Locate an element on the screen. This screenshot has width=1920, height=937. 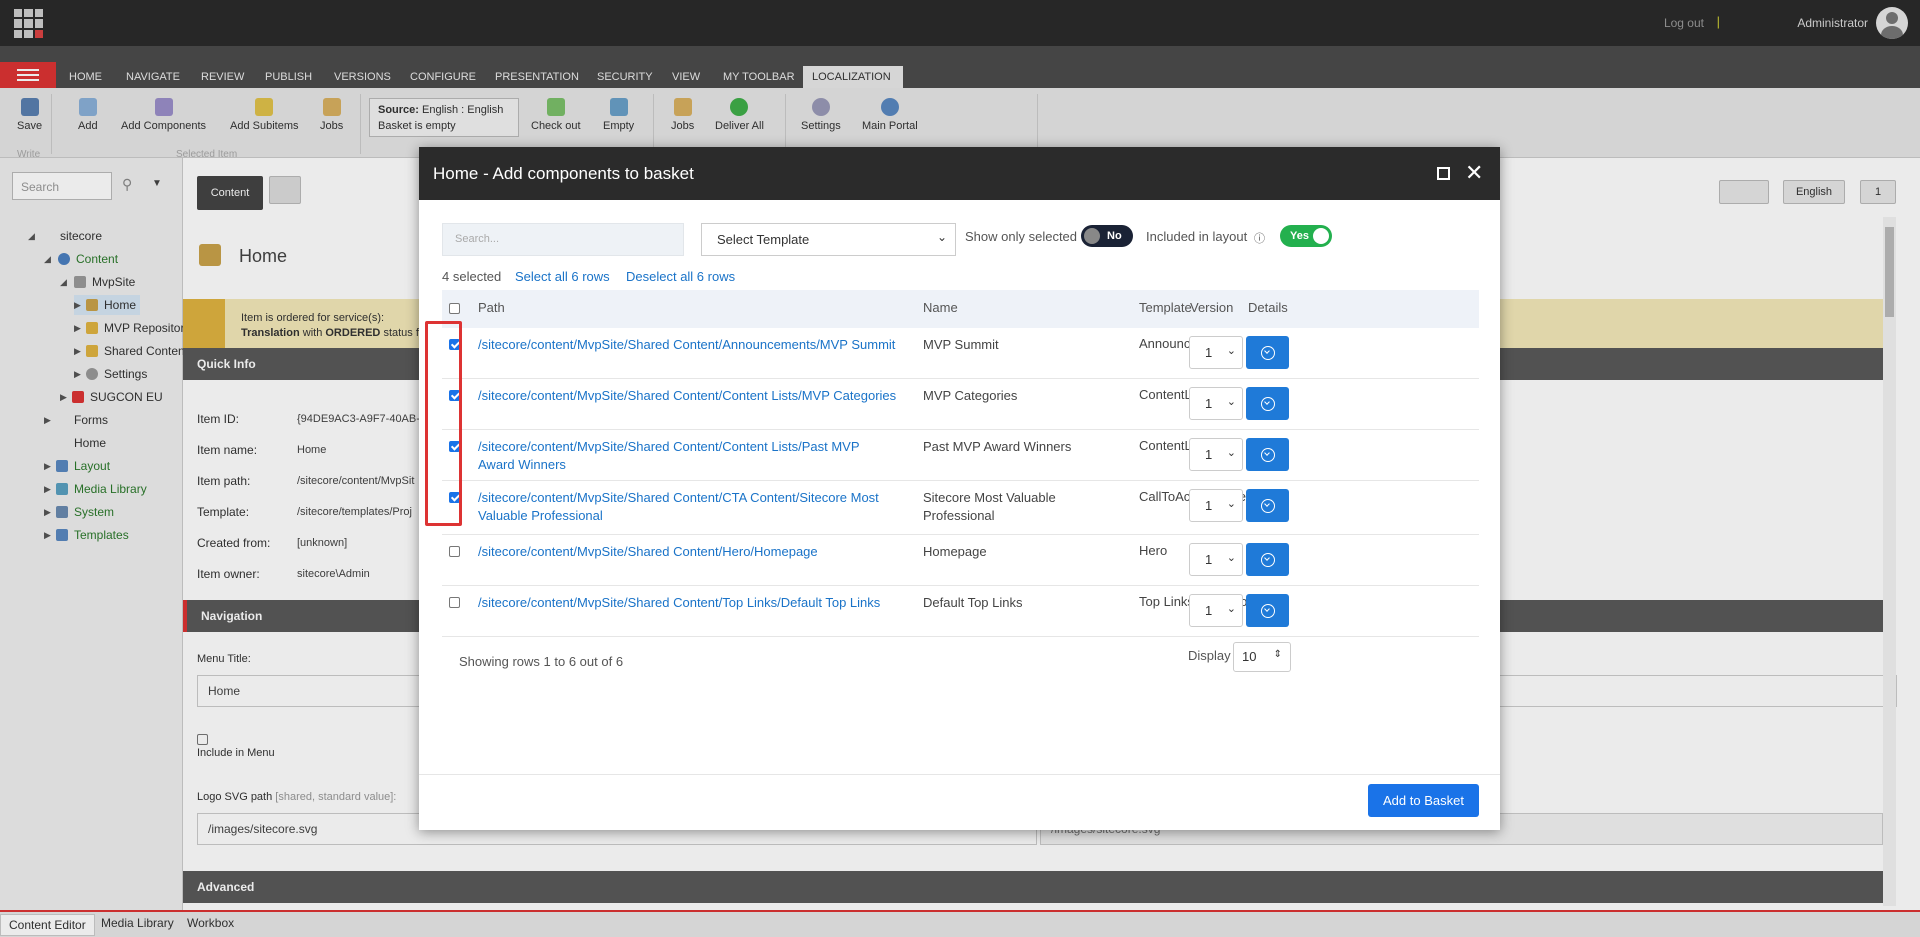
dialog-header: Home - Add components to basket ✕ is located at coordinates (959, 173).